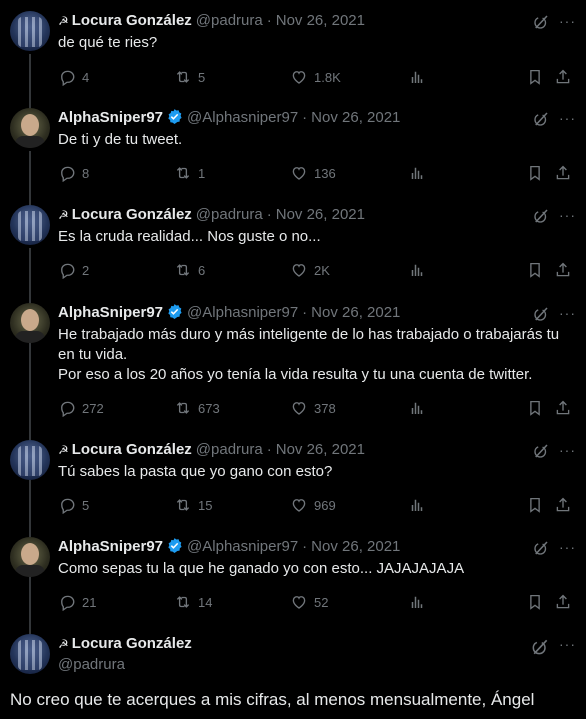 This screenshot has height=719, width=586. What do you see at coordinates (93, 354) in the screenshot?
I see `tweet-text-line: en tu vida.` at bounding box center [93, 354].